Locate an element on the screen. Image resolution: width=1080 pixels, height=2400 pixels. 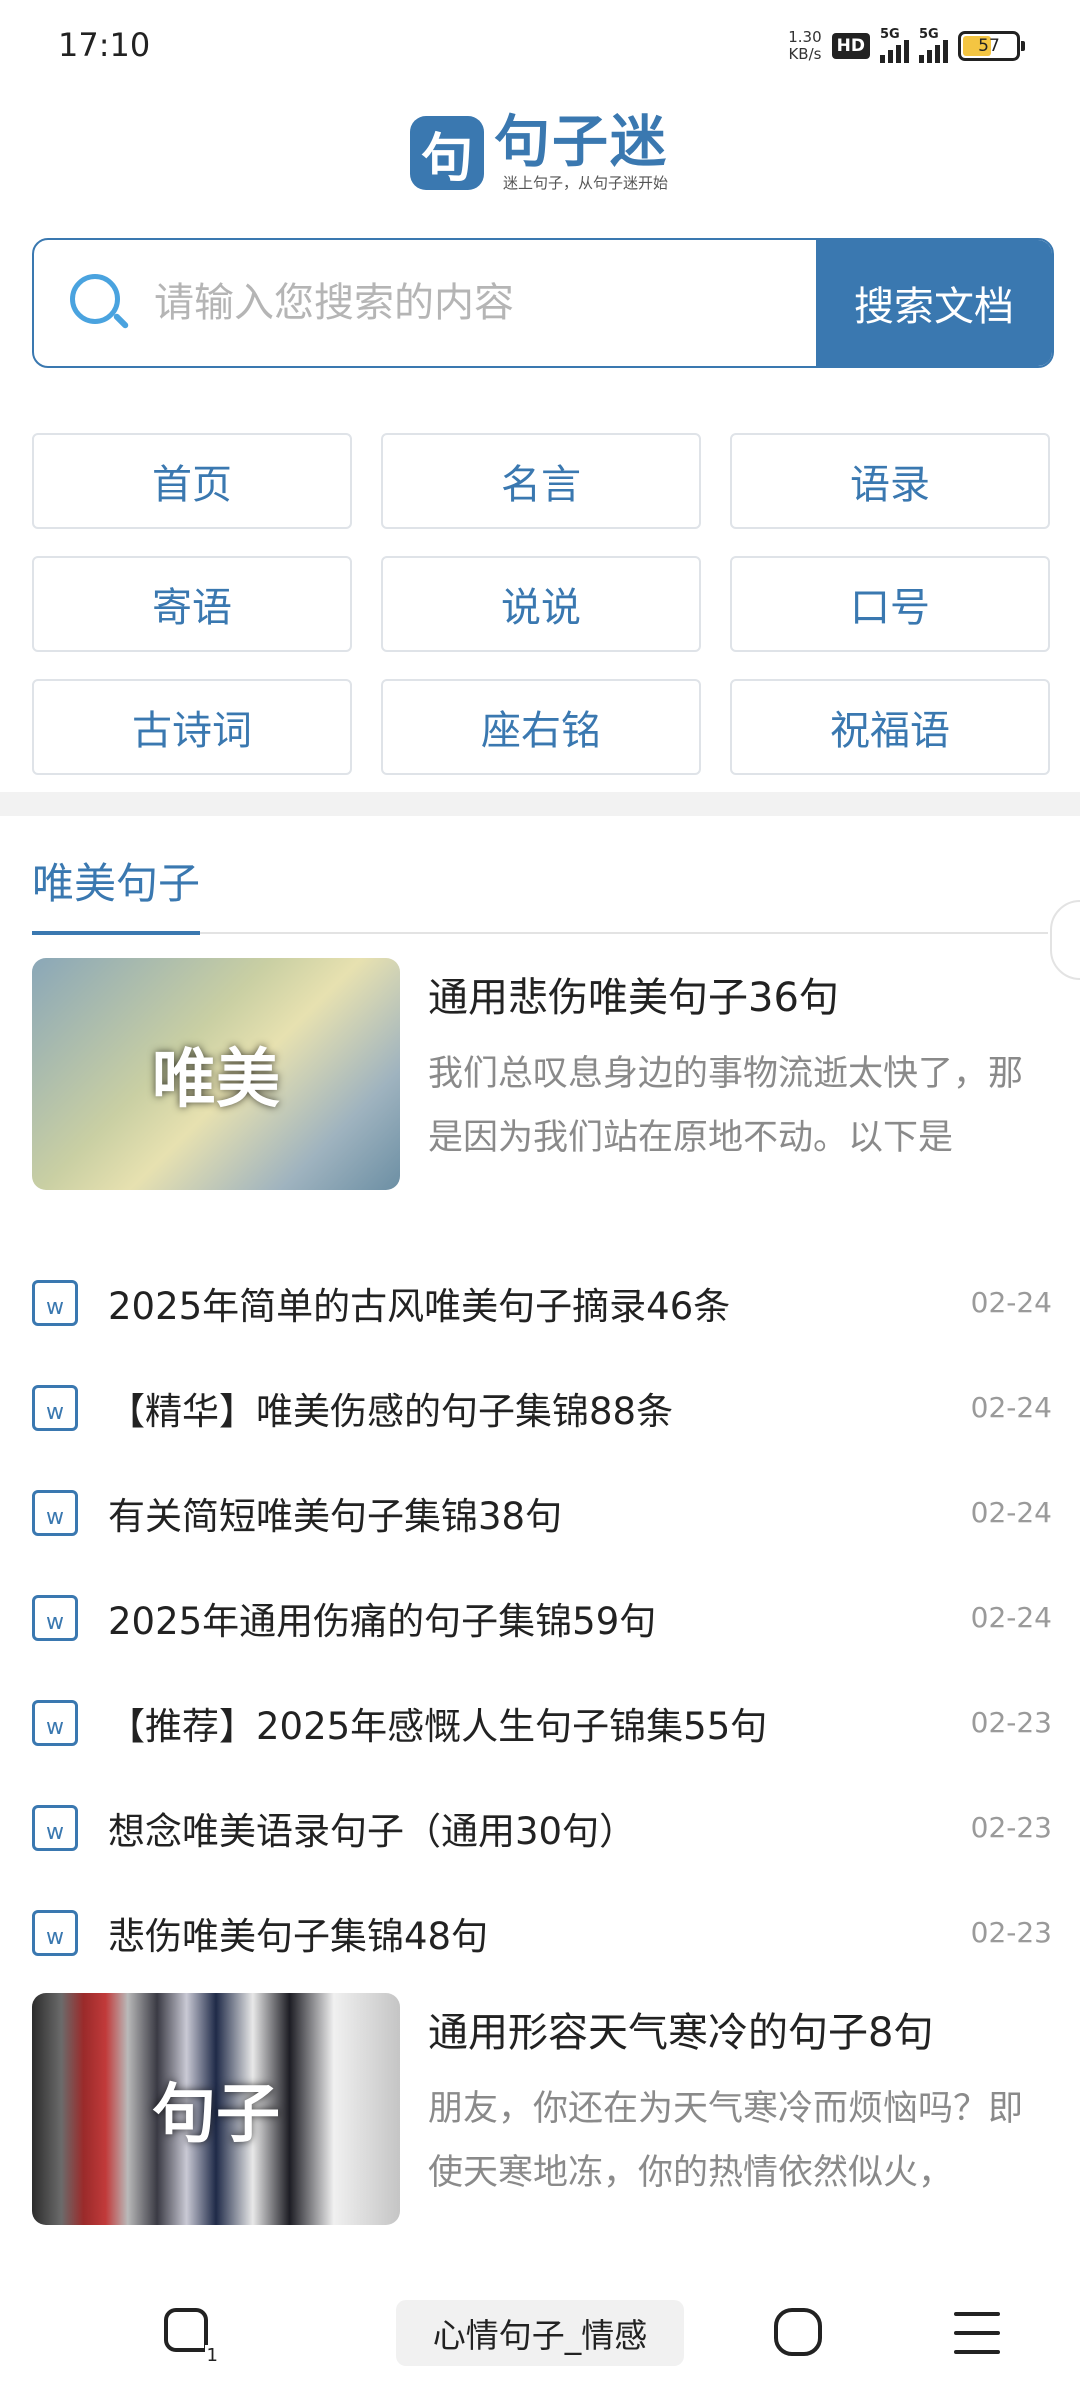
side-handle is located at coordinates (1065, 940).